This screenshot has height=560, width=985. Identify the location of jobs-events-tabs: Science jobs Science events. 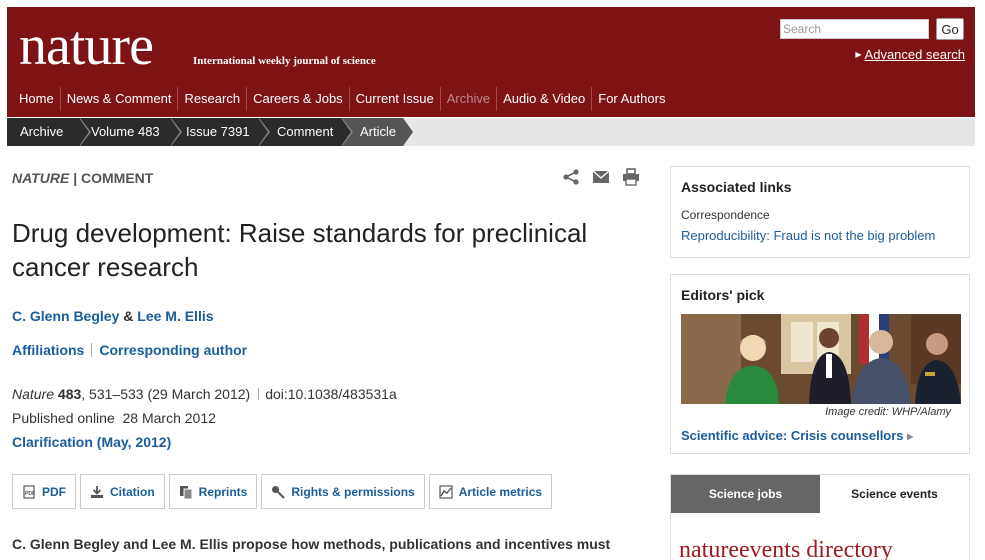
(820, 494).